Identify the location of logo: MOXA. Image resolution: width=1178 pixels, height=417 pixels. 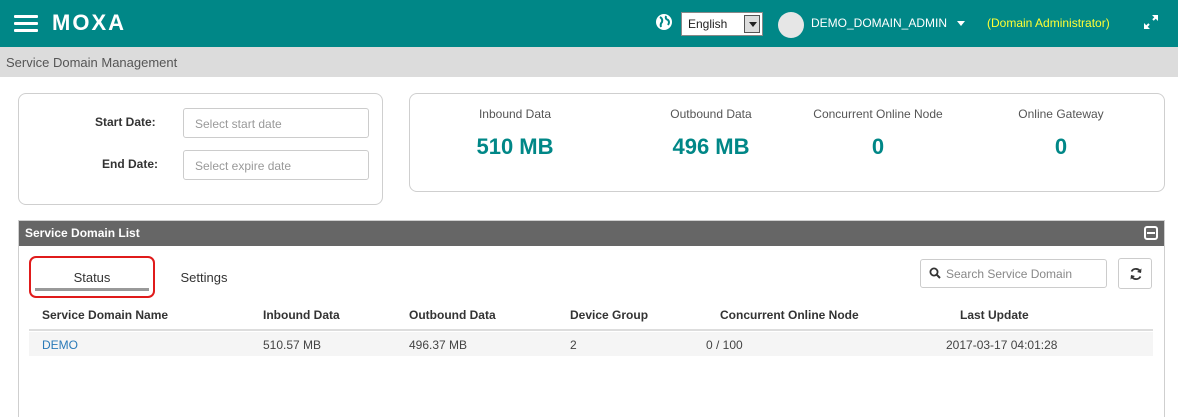
(89, 22).